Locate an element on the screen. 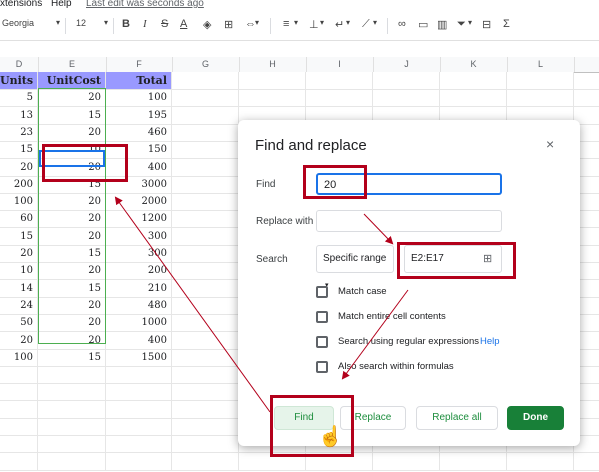 This screenshot has height=472, width=599. arrow-to-match is located at coordinates (192, 304).